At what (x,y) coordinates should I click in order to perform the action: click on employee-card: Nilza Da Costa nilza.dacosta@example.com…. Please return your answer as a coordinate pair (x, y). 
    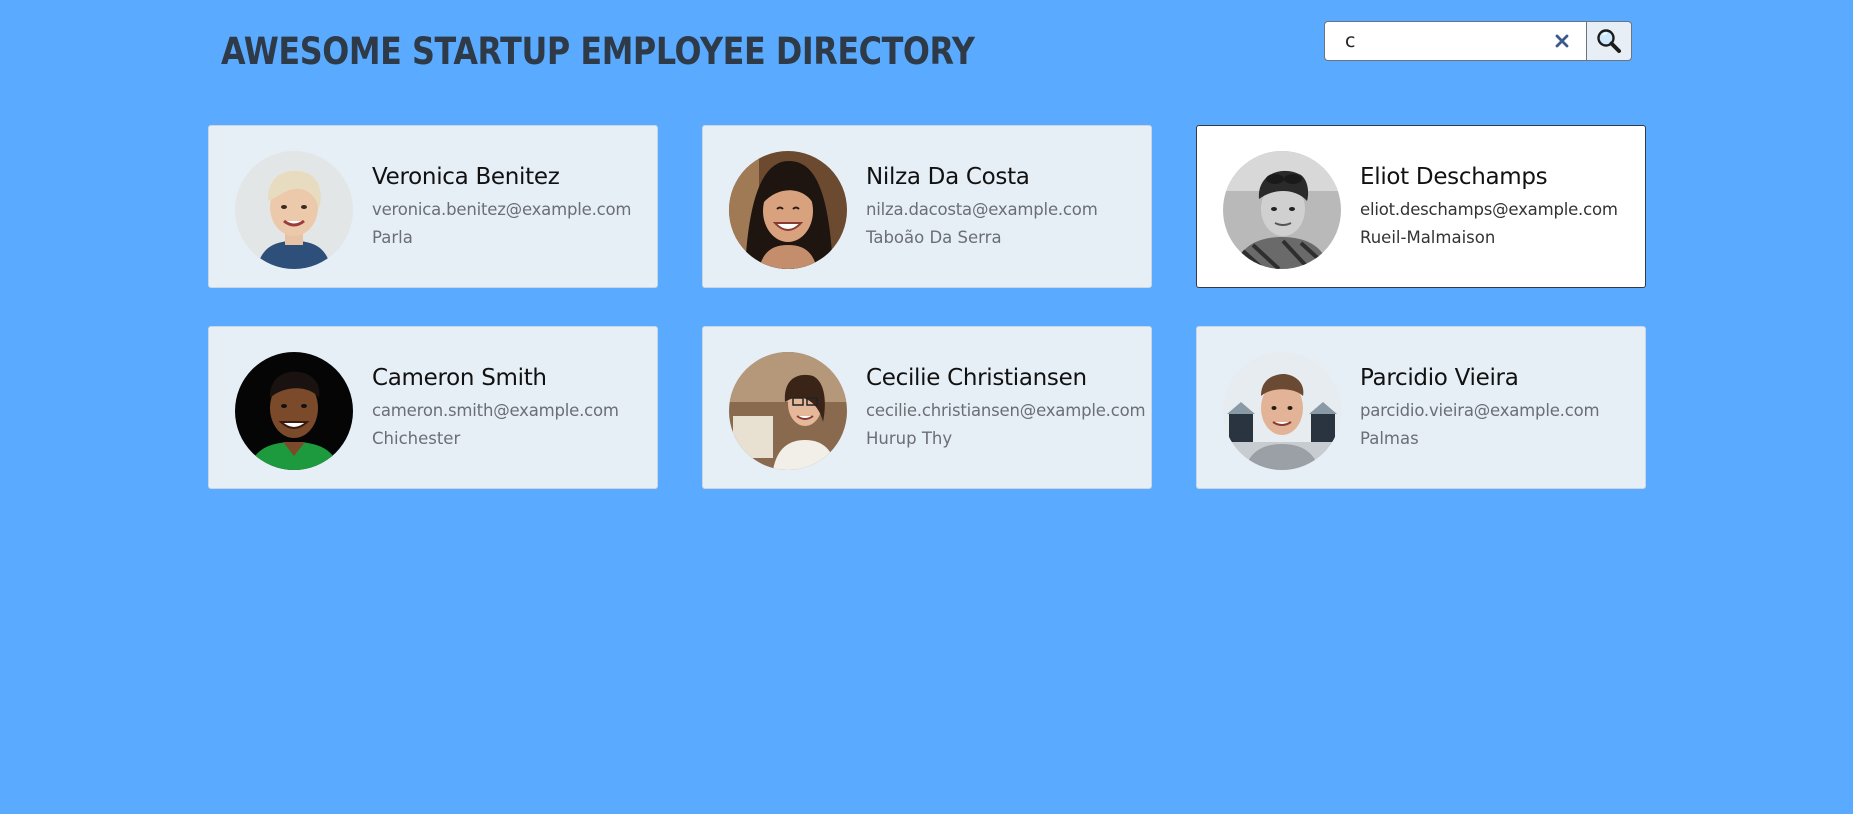
    Looking at the image, I should click on (927, 206).